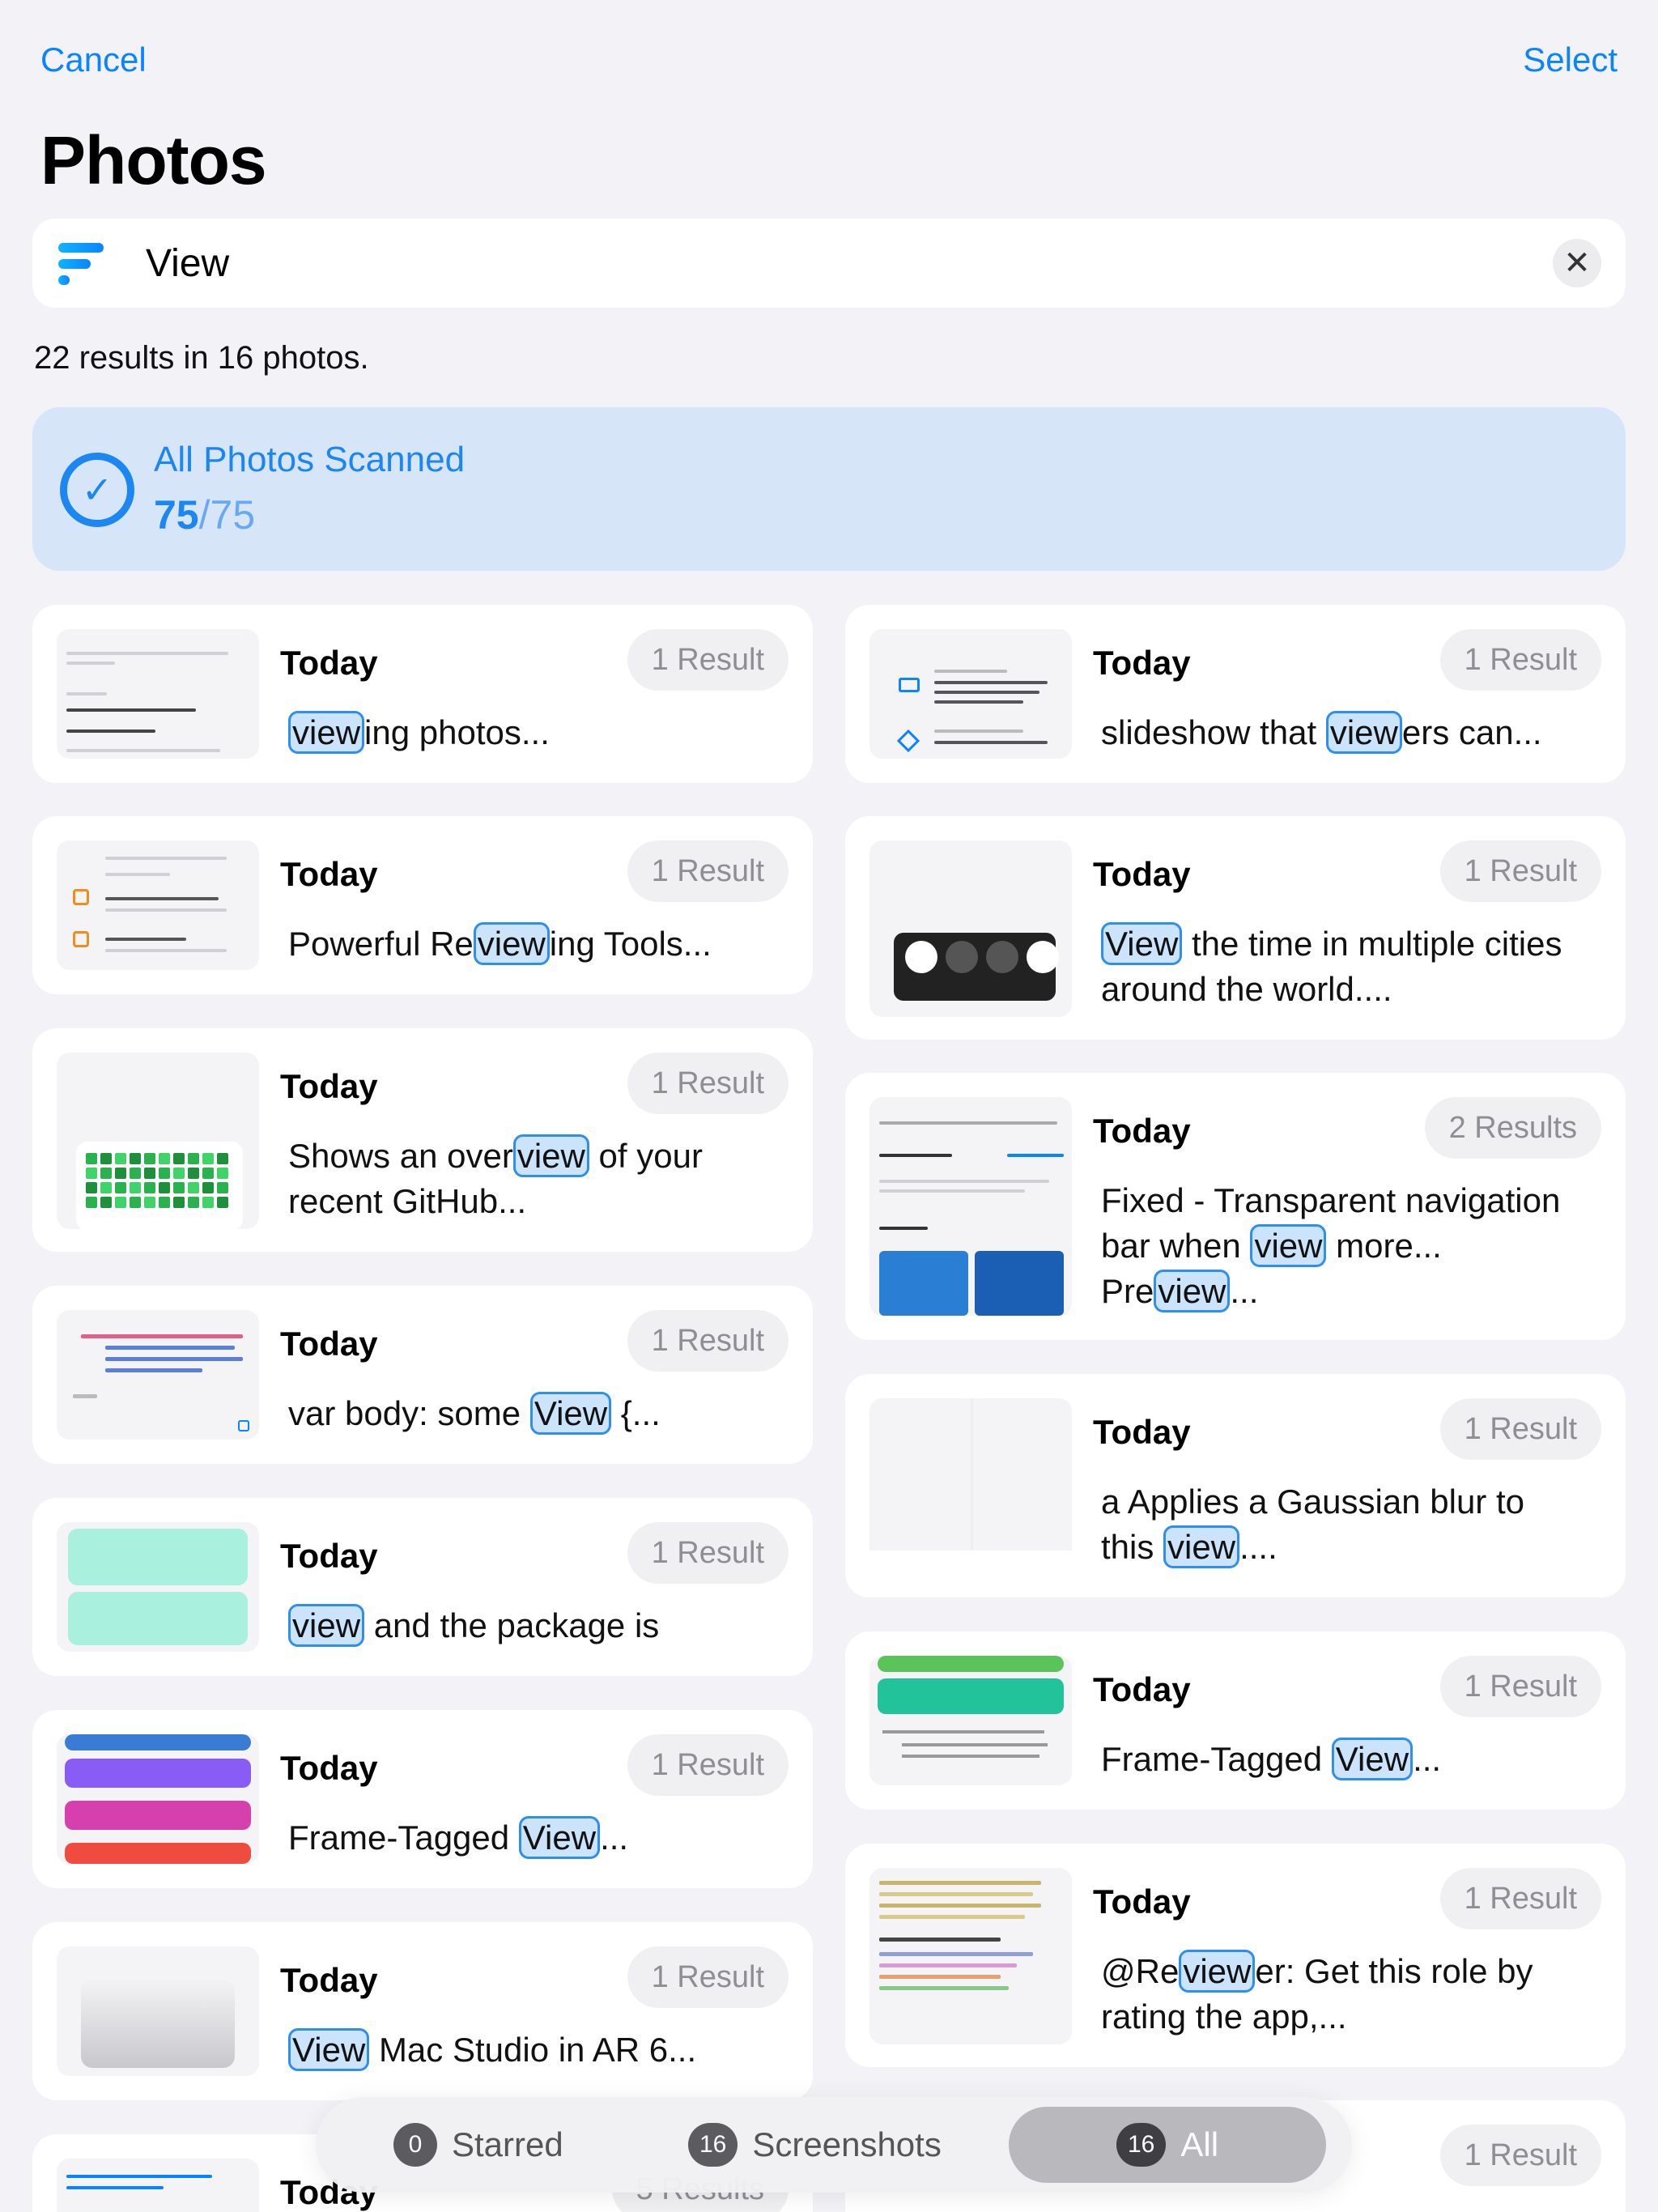  What do you see at coordinates (422, 1587) in the screenshot?
I see `result-card: Today 1 Result view and the package is` at bounding box center [422, 1587].